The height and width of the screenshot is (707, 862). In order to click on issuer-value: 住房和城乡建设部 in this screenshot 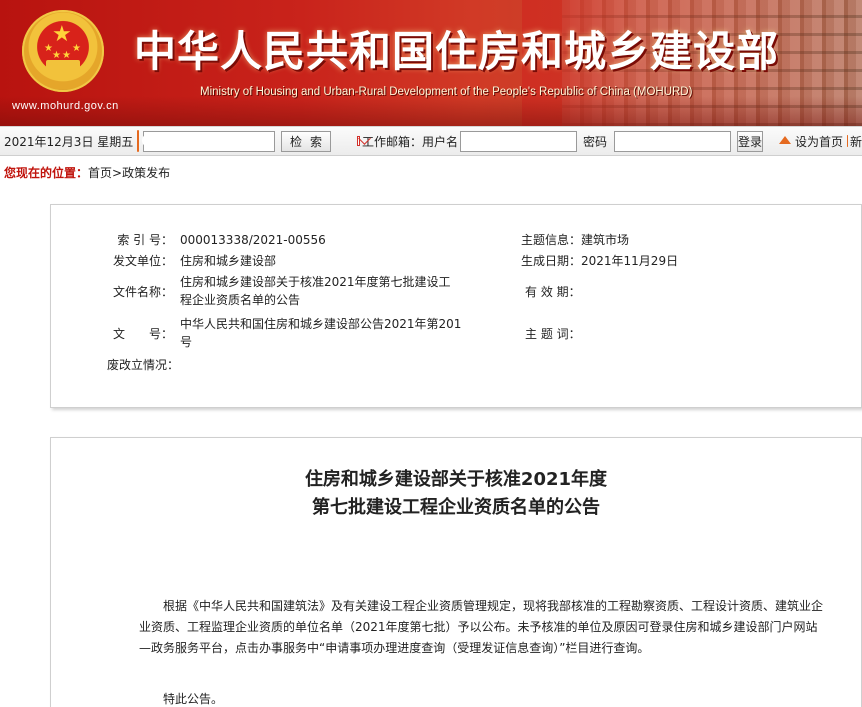, I will do `click(228, 261)`.